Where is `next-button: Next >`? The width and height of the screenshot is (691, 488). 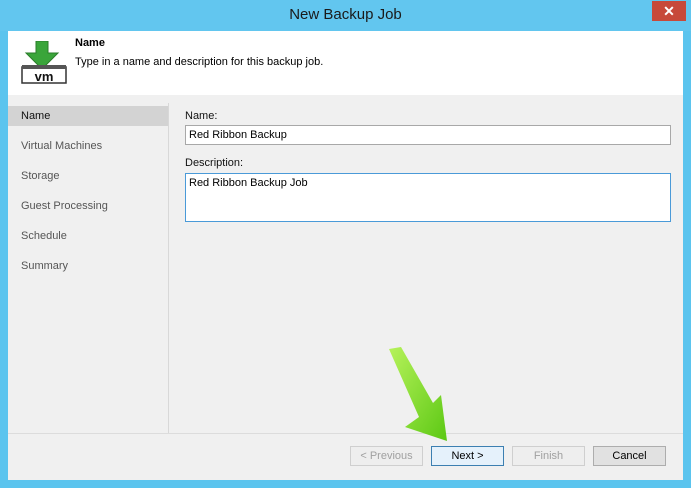 next-button: Next > is located at coordinates (467, 456).